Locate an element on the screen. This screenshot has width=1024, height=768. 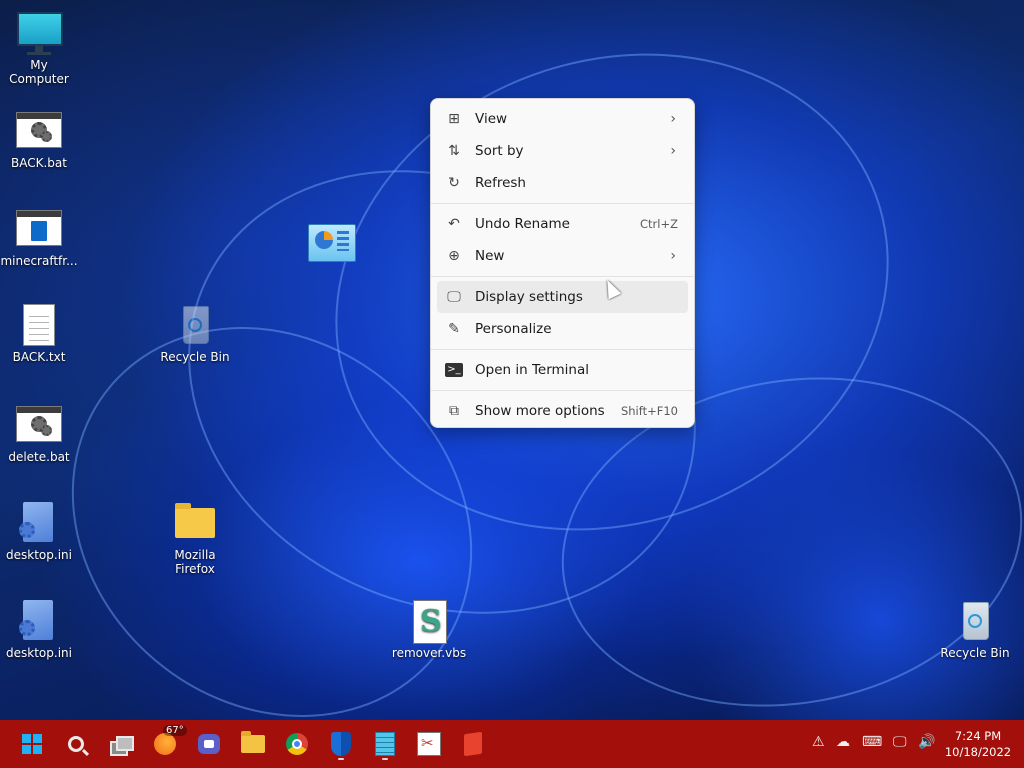
task-view-button is located at coordinates (121, 744).